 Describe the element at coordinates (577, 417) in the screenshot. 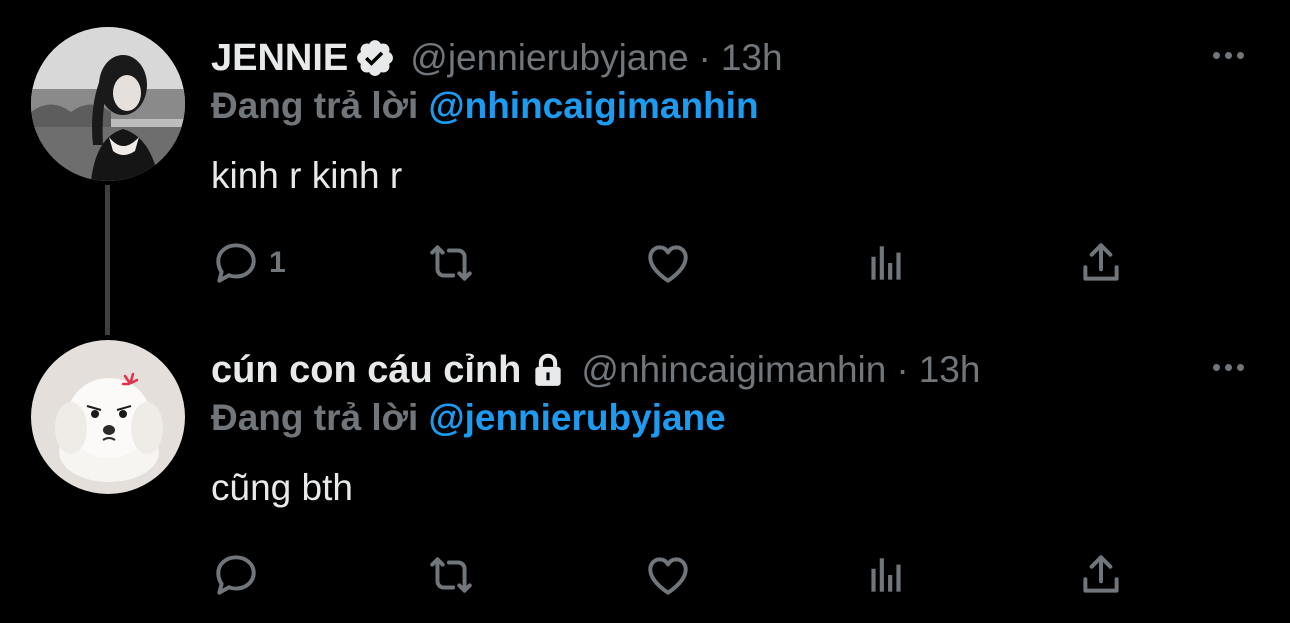

I see `replying-to-handle: @jennierubyjane` at that location.